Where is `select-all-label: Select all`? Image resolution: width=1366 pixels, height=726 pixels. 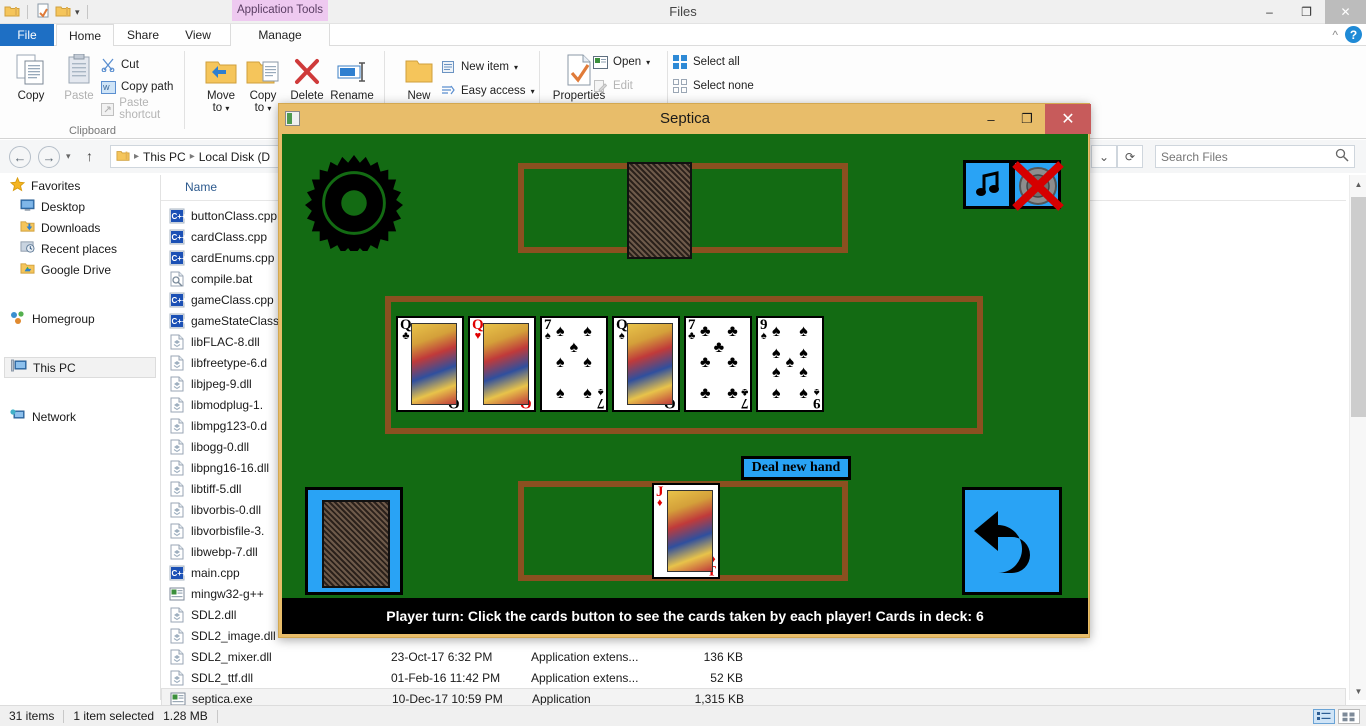
select-all-label: Select all is located at coordinates (716, 62).